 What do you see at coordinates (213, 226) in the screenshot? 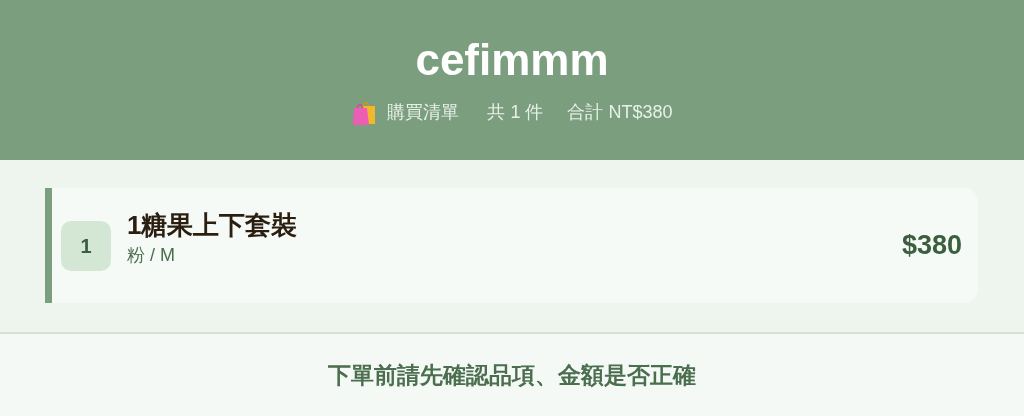
I see `item-name: 1糖果上下套裝` at bounding box center [213, 226].